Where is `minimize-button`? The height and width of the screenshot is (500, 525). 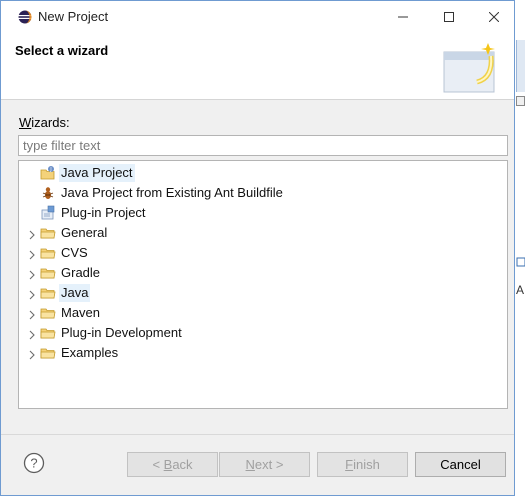 minimize-button is located at coordinates (403, 16).